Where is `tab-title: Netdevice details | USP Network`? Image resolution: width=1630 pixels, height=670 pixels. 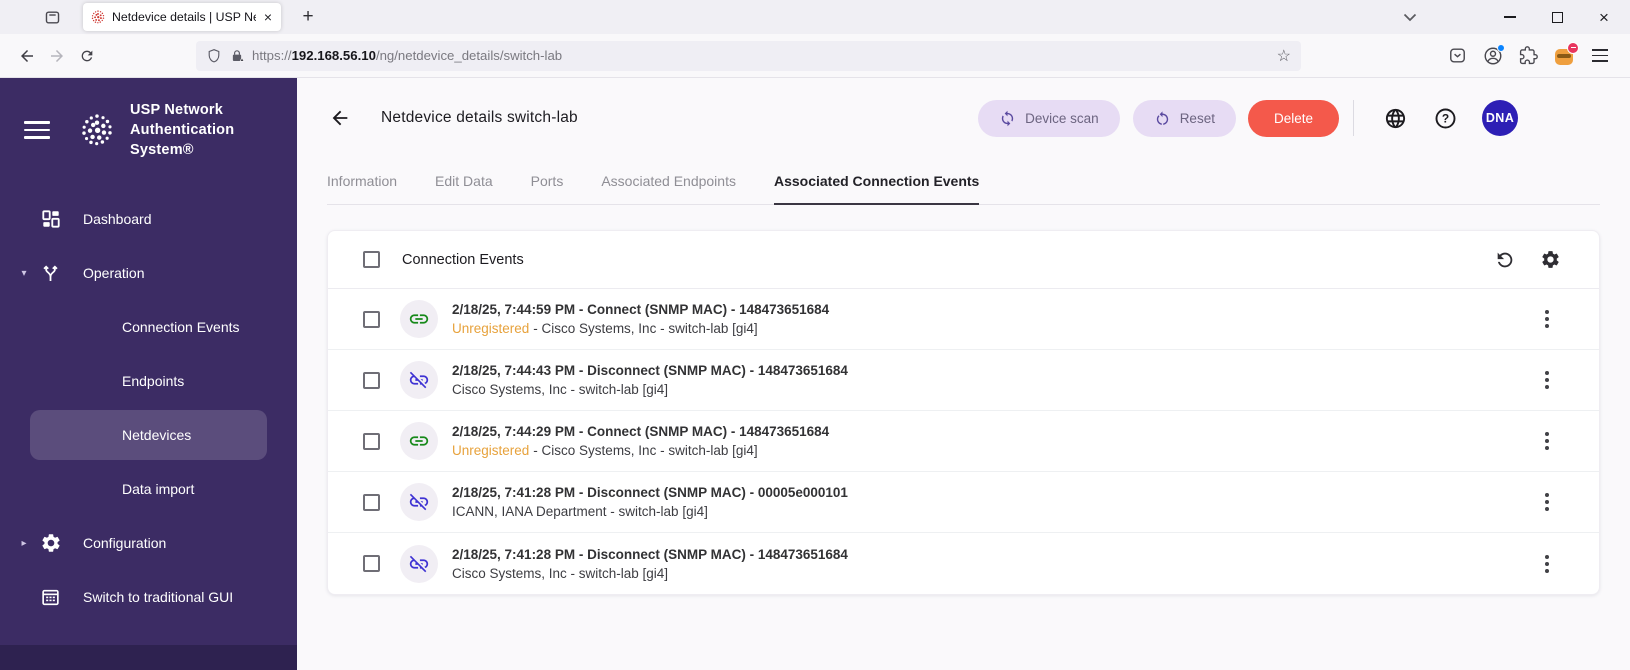 tab-title: Netdevice details | USP Network is located at coordinates (184, 17).